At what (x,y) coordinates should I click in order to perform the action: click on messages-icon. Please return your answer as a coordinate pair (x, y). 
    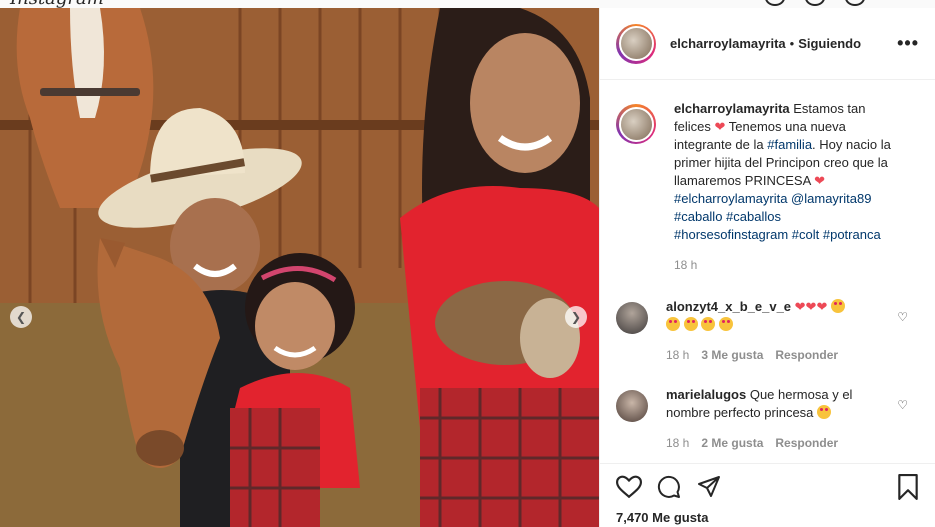
    Looking at the image, I should click on (815, 3).